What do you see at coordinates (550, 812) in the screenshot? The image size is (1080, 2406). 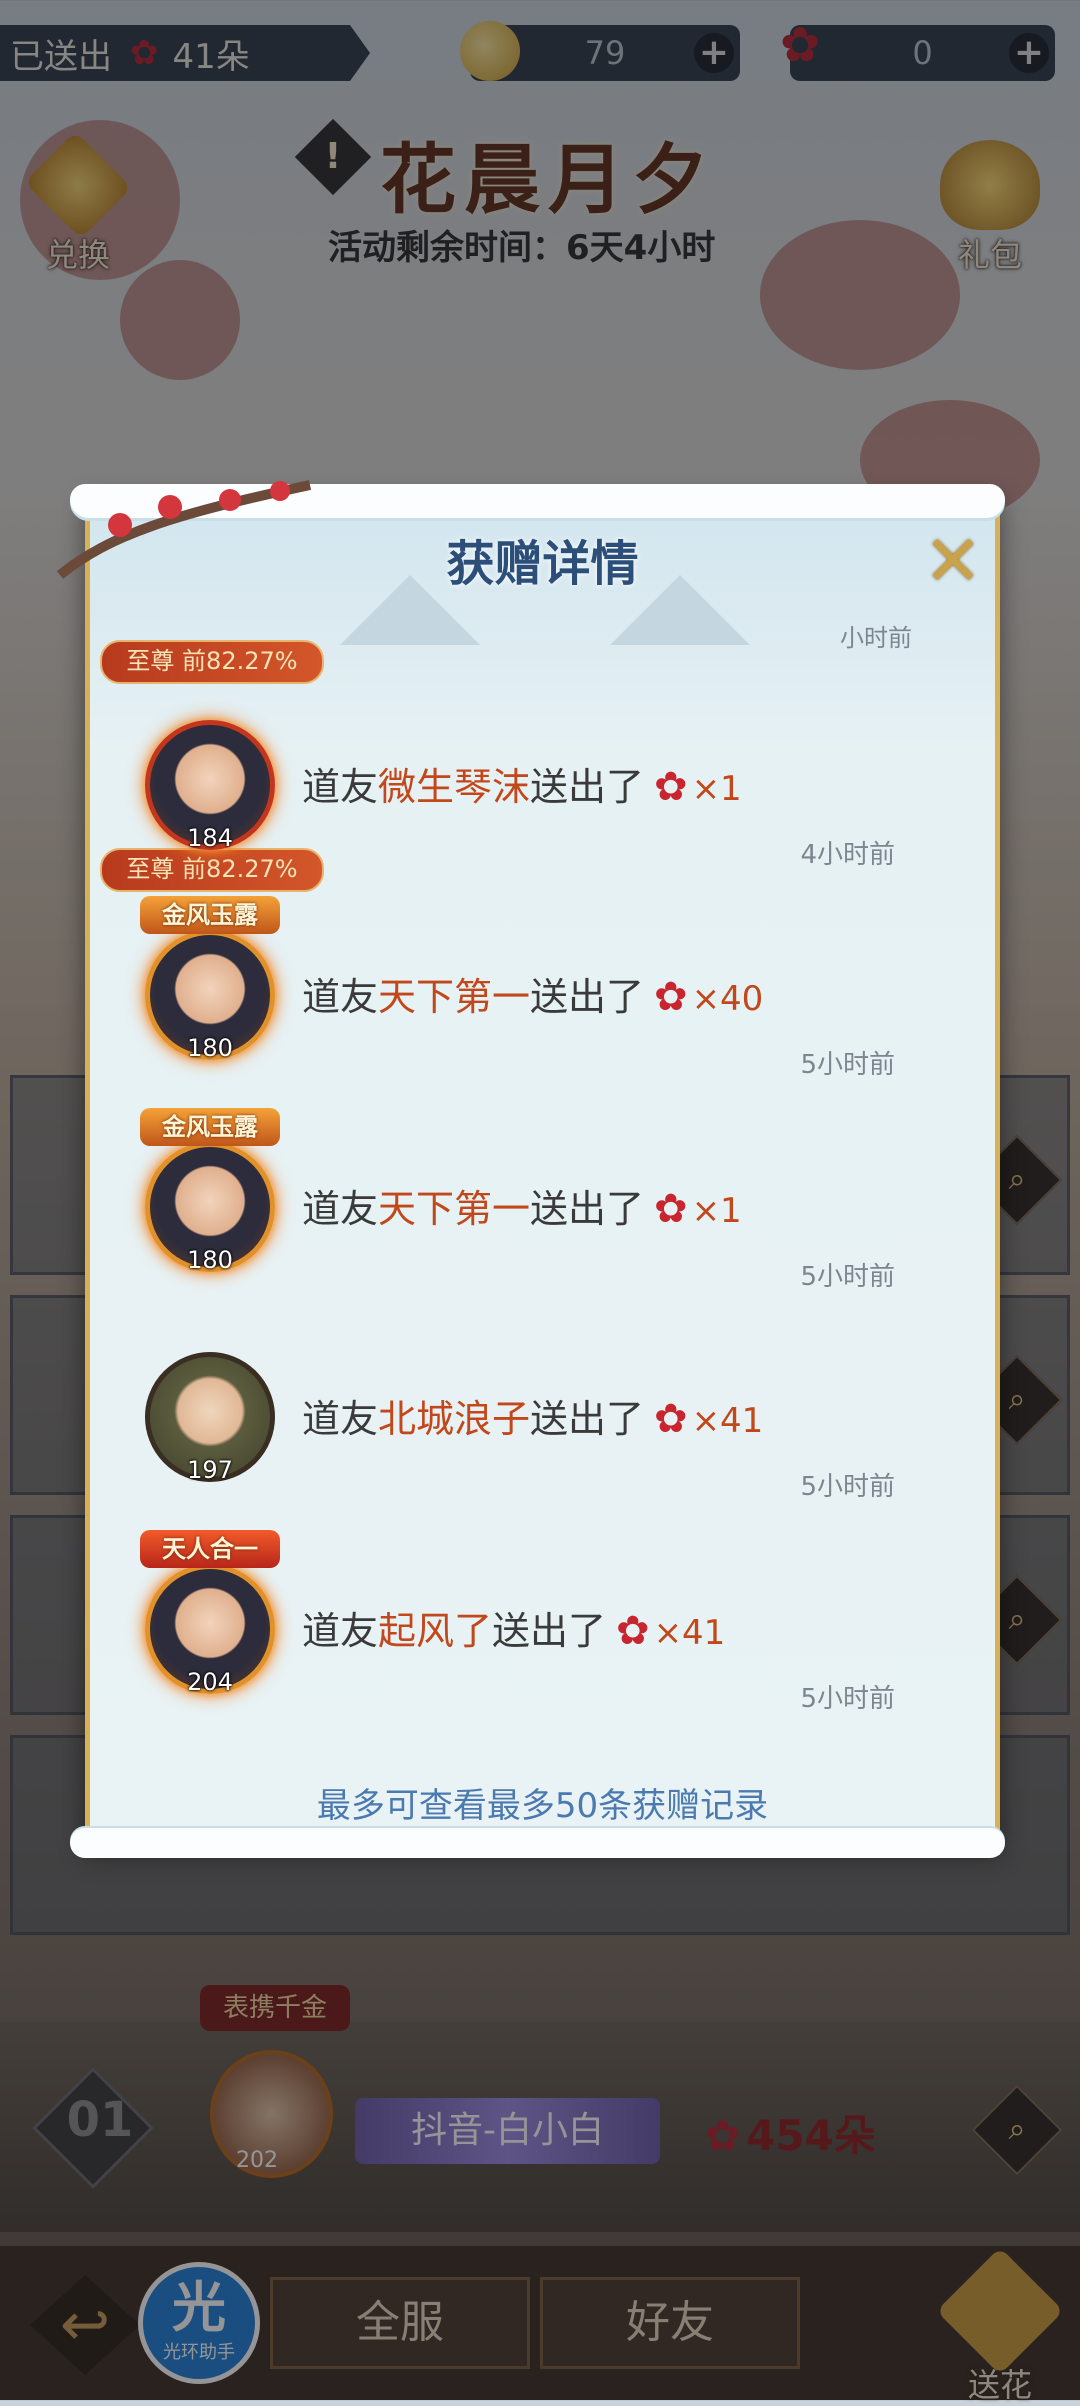 I see `gift-record-item: 184 道友微生琴沫送出了 ✿ ×1 4小时前` at bounding box center [550, 812].